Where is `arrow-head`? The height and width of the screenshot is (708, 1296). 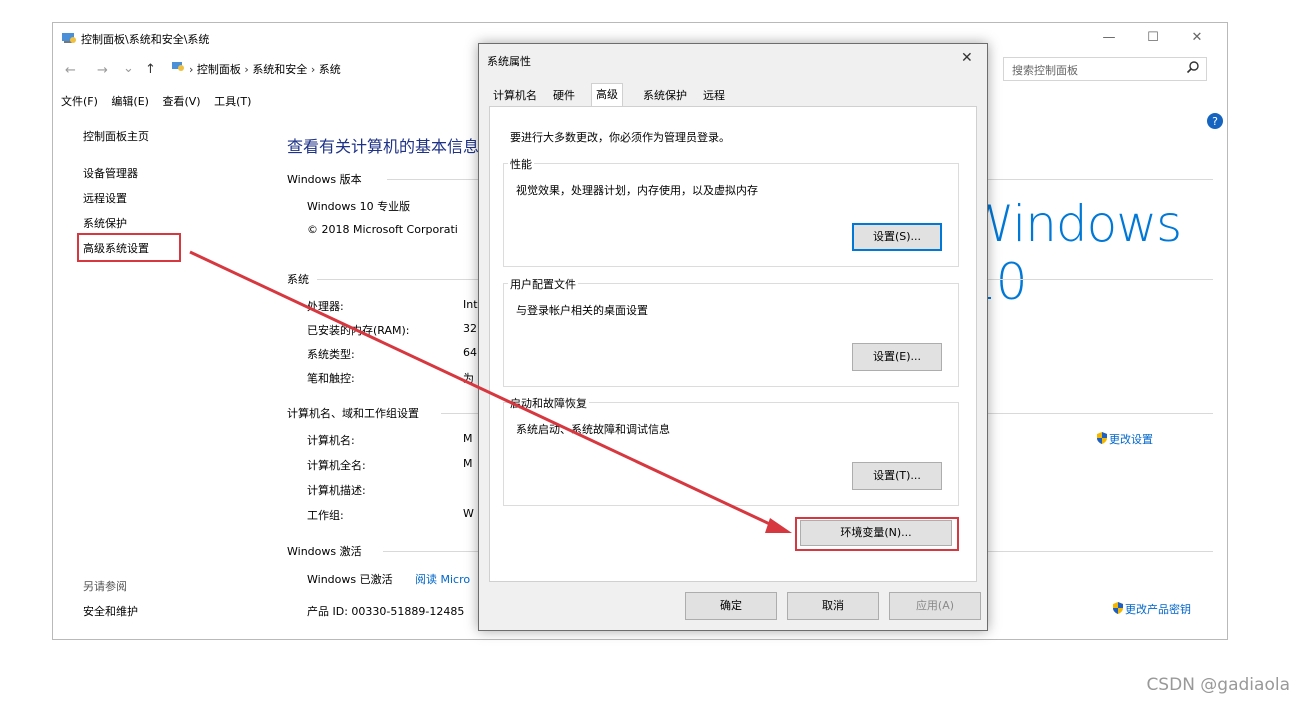 arrow-head is located at coordinates (778, 525).